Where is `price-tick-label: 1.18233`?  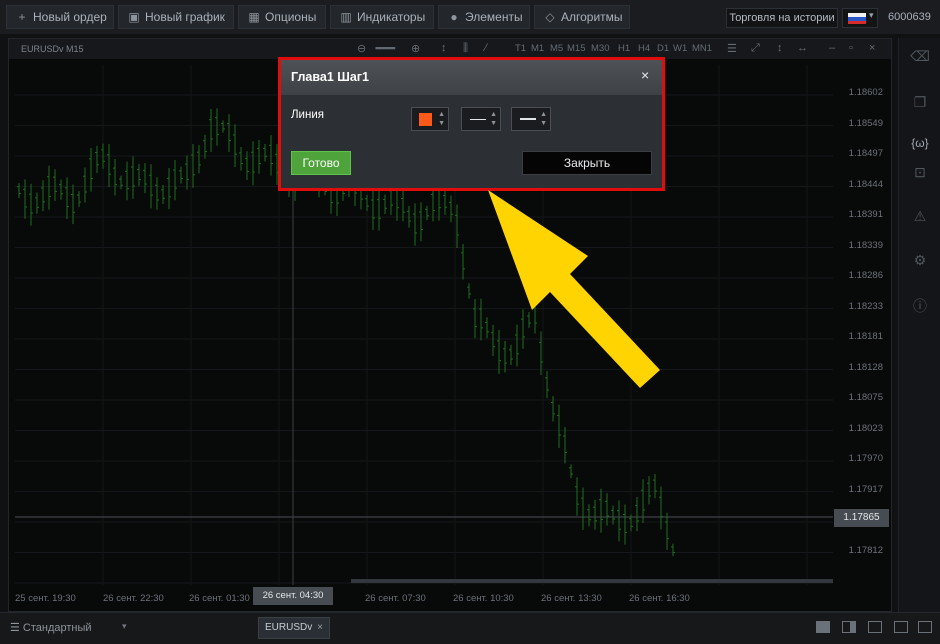
price-tick-label: 1.18233 is located at coordinates (865, 306).